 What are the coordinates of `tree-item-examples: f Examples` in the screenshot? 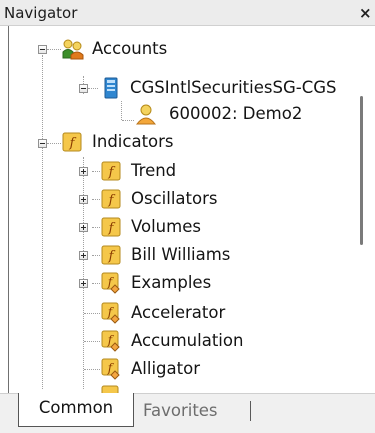 It's located at (156, 283).